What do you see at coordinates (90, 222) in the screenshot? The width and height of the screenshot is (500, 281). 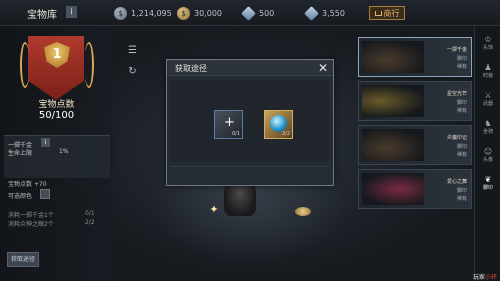 I see `condition-value: 2/2` at bounding box center [90, 222].